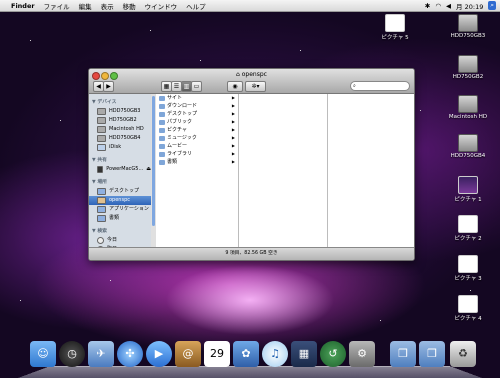 Image resolution: width=500 pixels, height=378 pixels. Describe the element at coordinates (196, 6) in the screenshot. I see `menu-help: ヘルプ` at that location.